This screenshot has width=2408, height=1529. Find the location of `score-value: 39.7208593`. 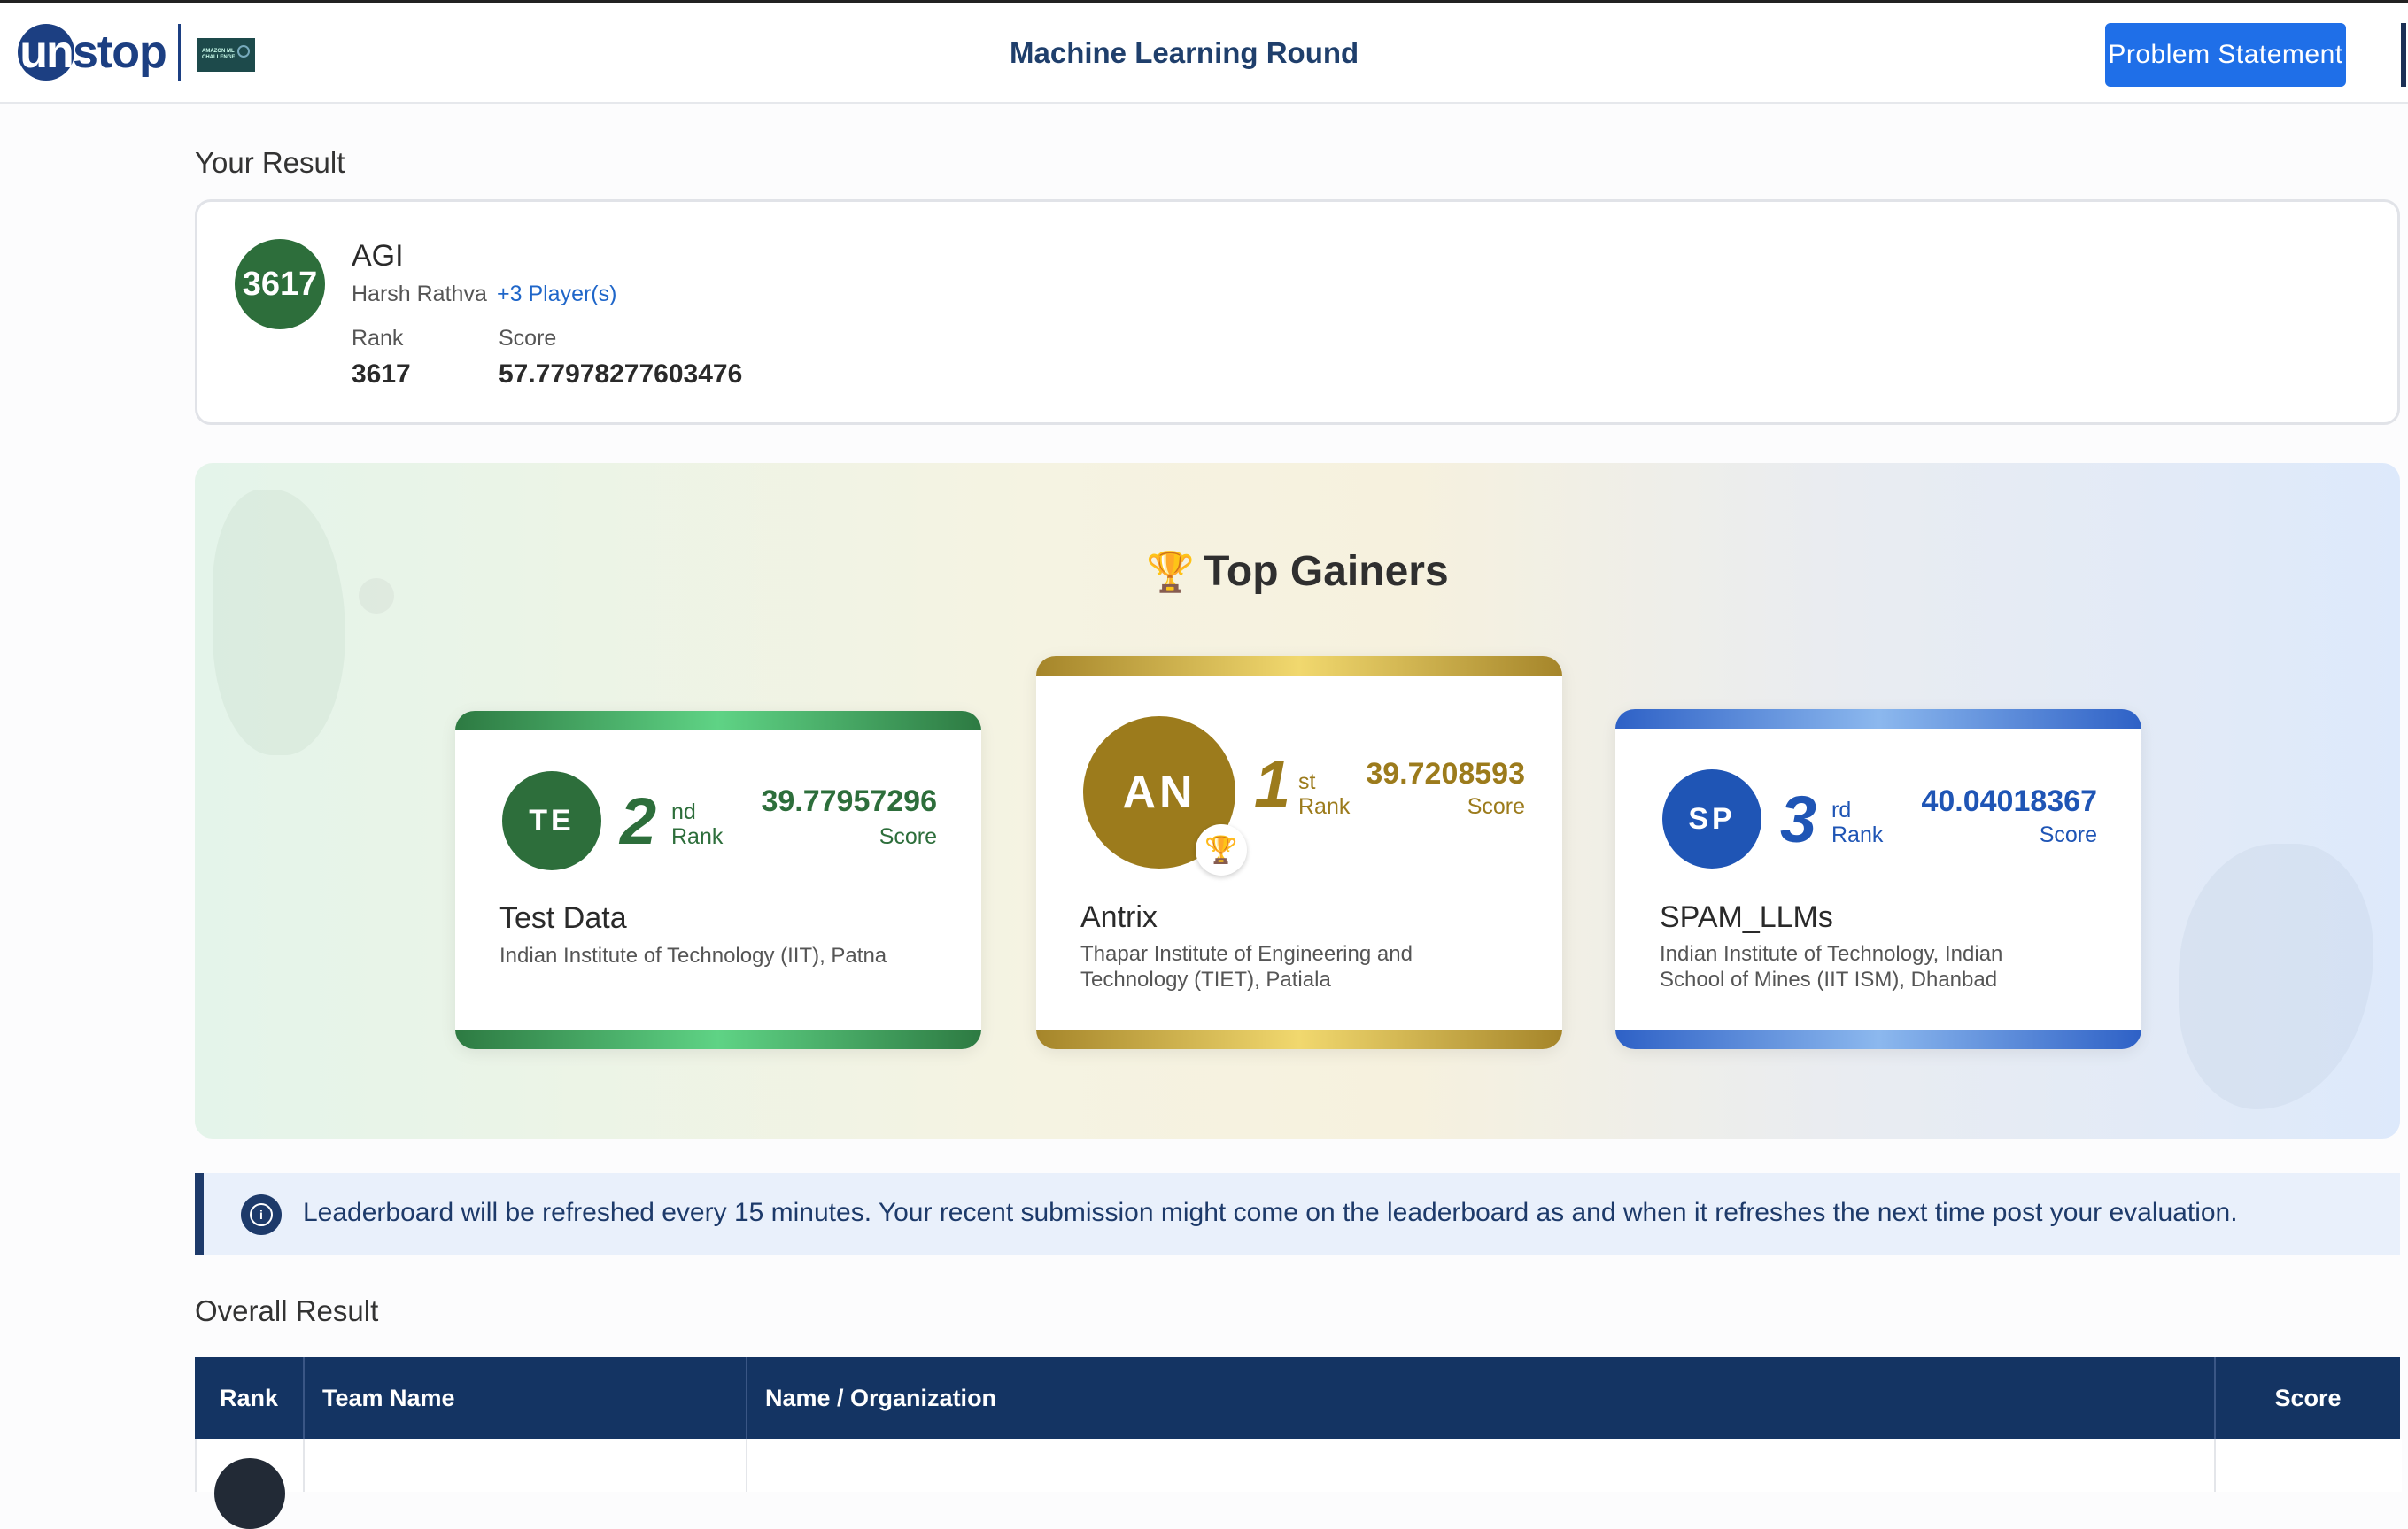

score-value: 39.7208593 is located at coordinates (1445, 774).